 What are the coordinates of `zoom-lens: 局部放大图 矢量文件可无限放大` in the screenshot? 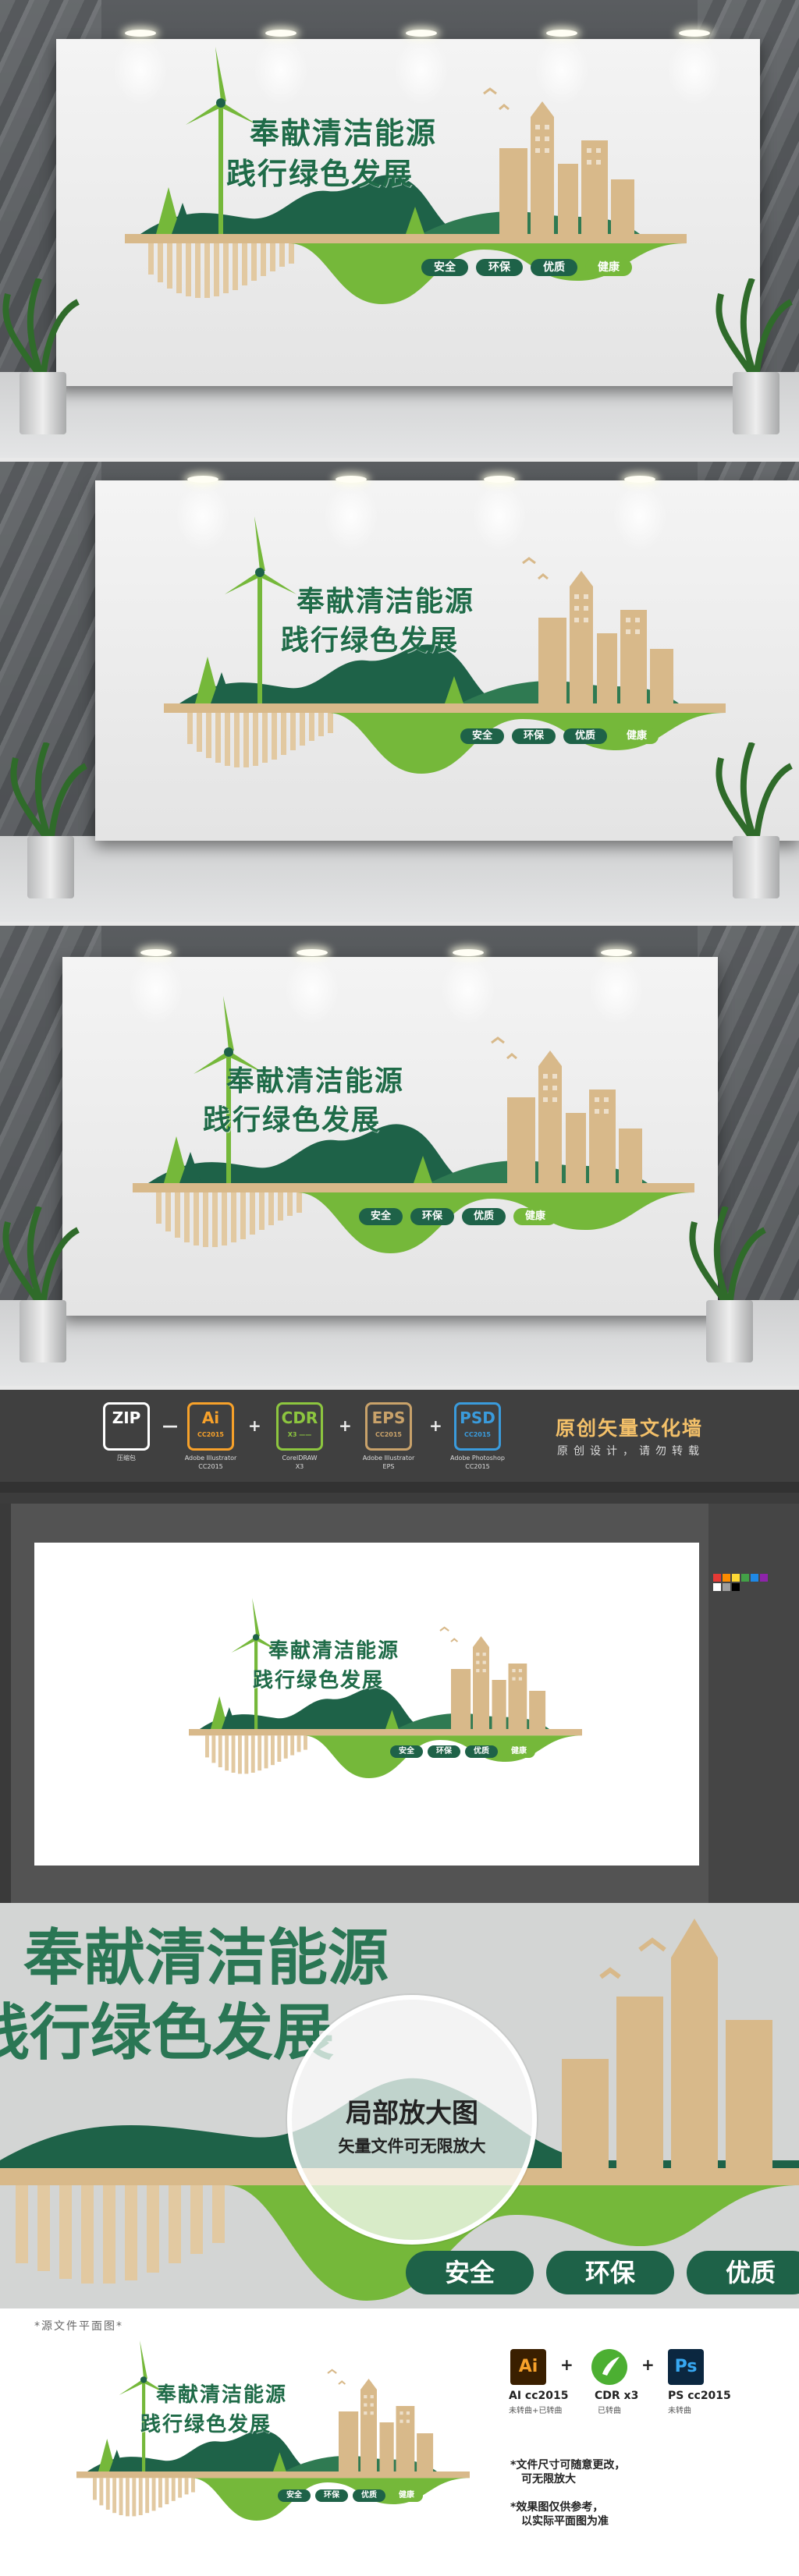 It's located at (412, 2120).